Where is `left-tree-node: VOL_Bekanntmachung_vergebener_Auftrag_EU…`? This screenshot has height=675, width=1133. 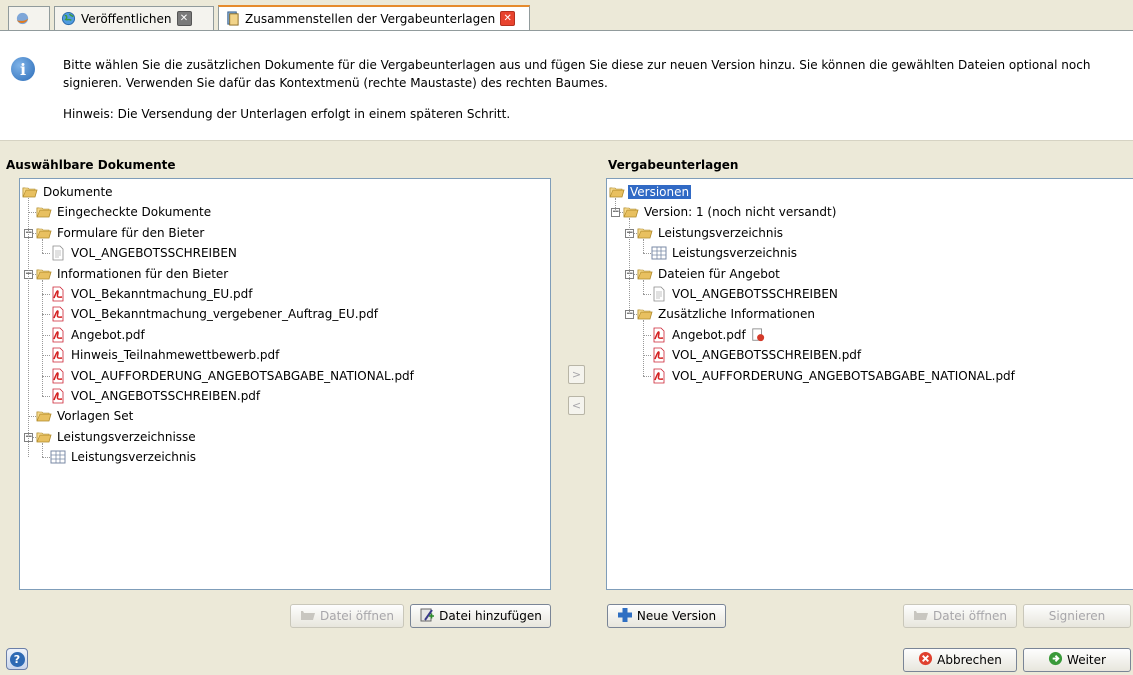 left-tree-node: VOL_Bekanntmachung_vergebener_Auftrag_EU… is located at coordinates (215, 314).